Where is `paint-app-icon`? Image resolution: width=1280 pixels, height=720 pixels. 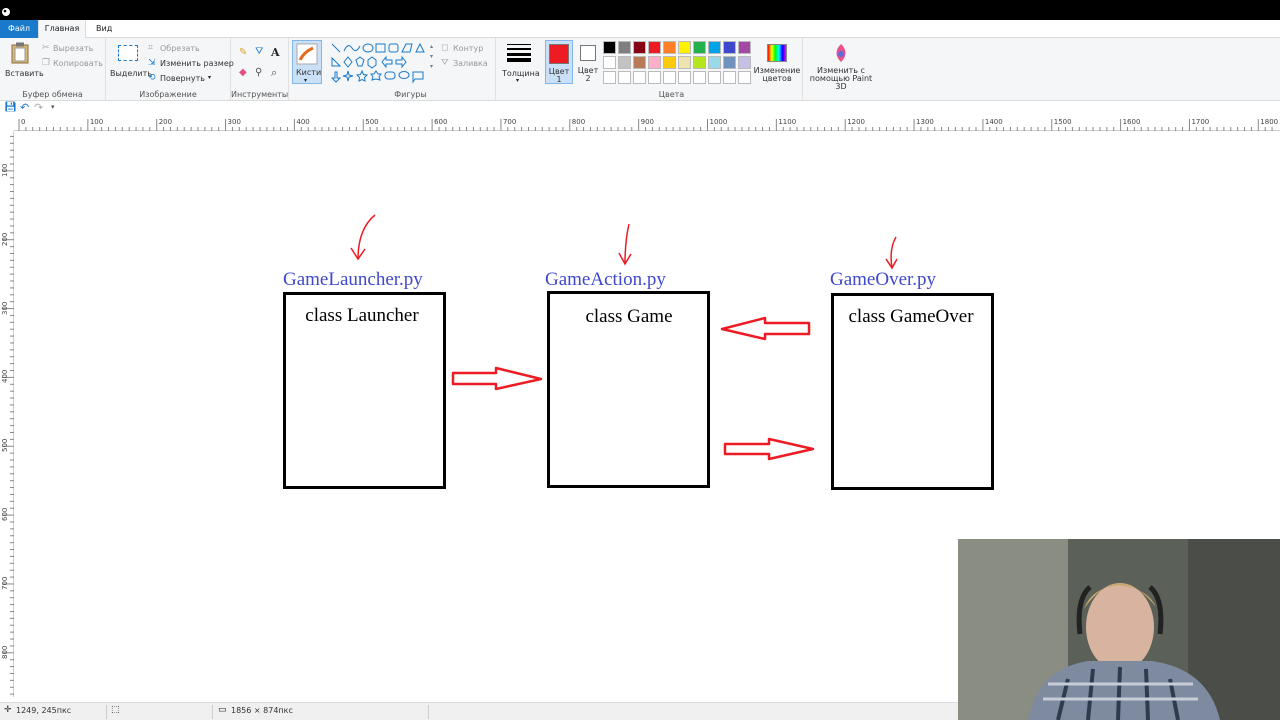
paint-app-icon is located at coordinates (6, 12).